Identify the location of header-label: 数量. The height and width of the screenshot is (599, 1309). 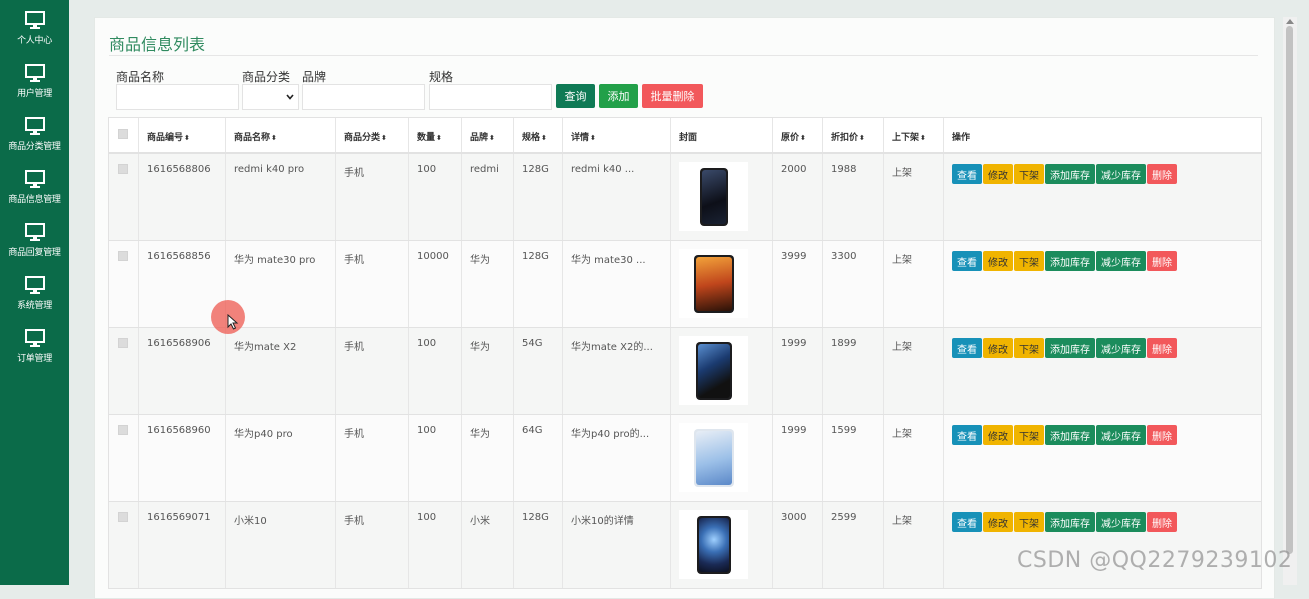
(426, 138).